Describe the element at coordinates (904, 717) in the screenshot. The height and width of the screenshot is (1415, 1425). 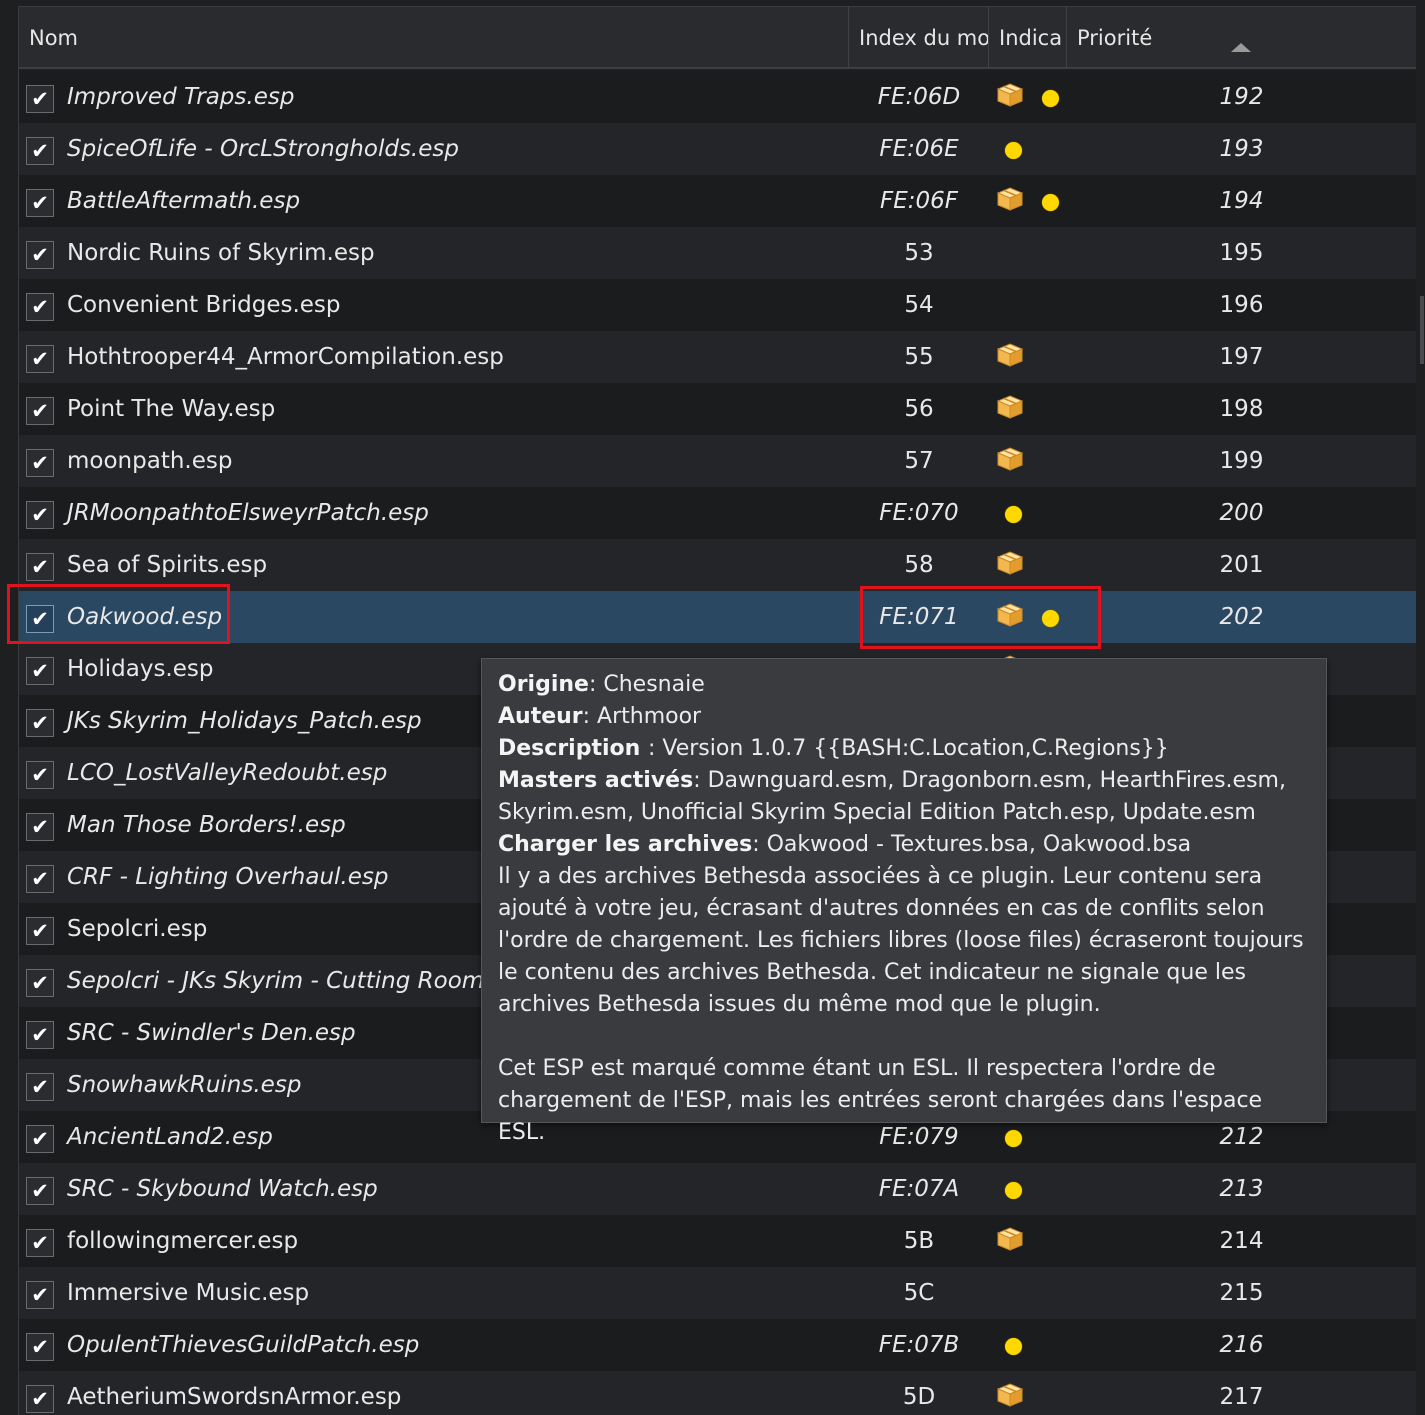
I see `tooltip-author: Auteur: Arthmoor` at that location.